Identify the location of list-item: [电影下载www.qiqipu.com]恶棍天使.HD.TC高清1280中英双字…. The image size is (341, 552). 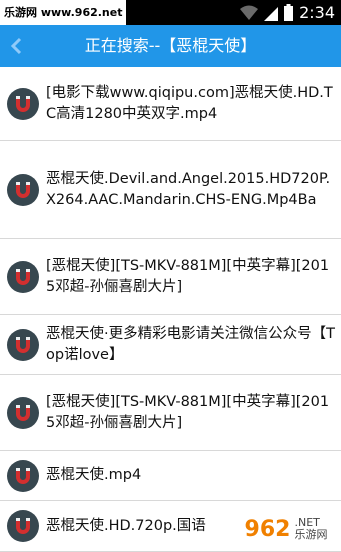
(170, 104).